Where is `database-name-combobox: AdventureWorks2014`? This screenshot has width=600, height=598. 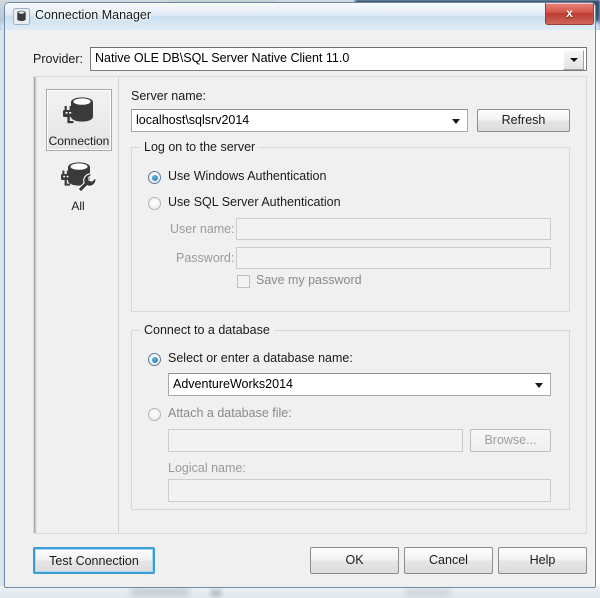
database-name-combobox: AdventureWorks2014 is located at coordinates (359, 384).